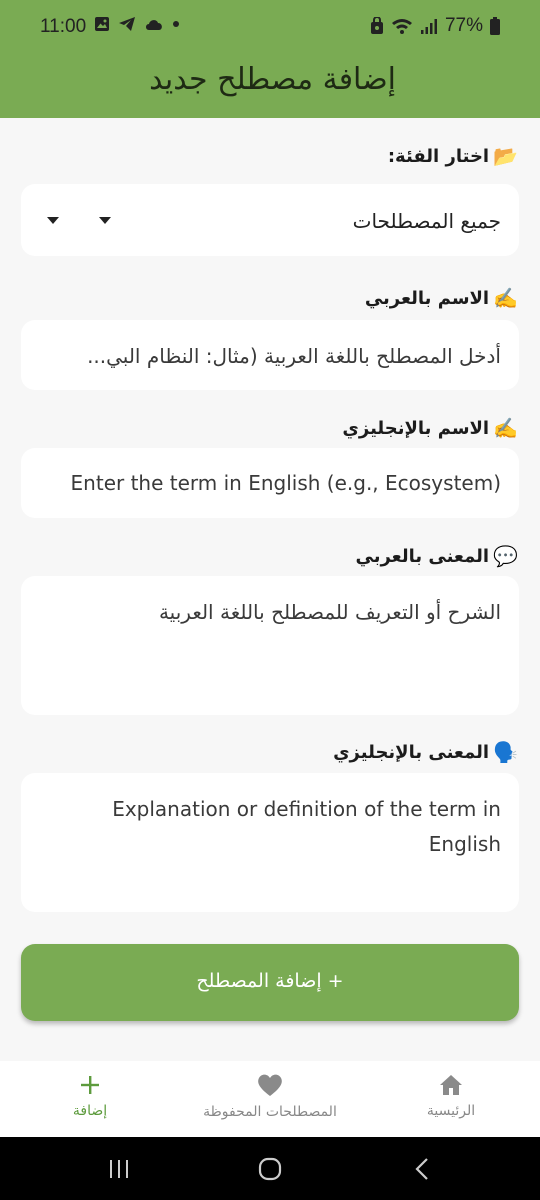  I want to click on cloud-icon, so click(154, 25).